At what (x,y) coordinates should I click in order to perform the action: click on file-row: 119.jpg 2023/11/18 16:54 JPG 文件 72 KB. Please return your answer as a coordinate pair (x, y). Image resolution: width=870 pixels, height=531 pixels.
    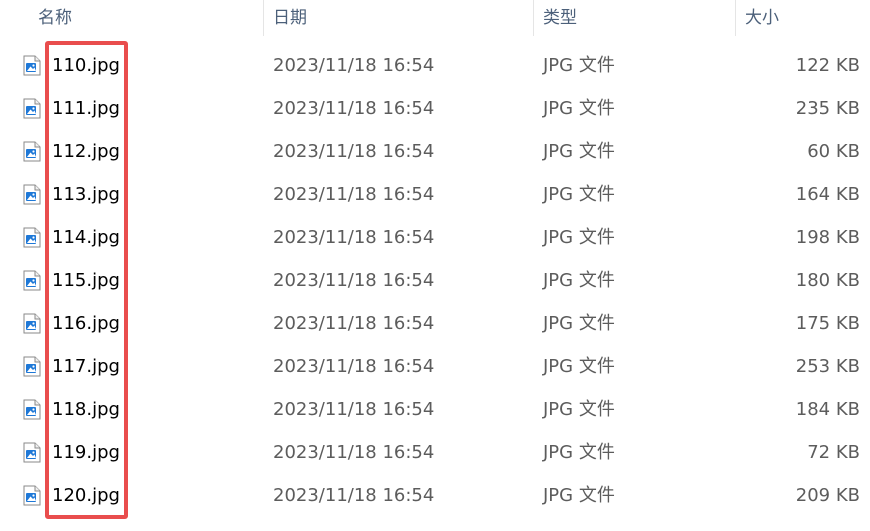
    Looking at the image, I should click on (435, 452).